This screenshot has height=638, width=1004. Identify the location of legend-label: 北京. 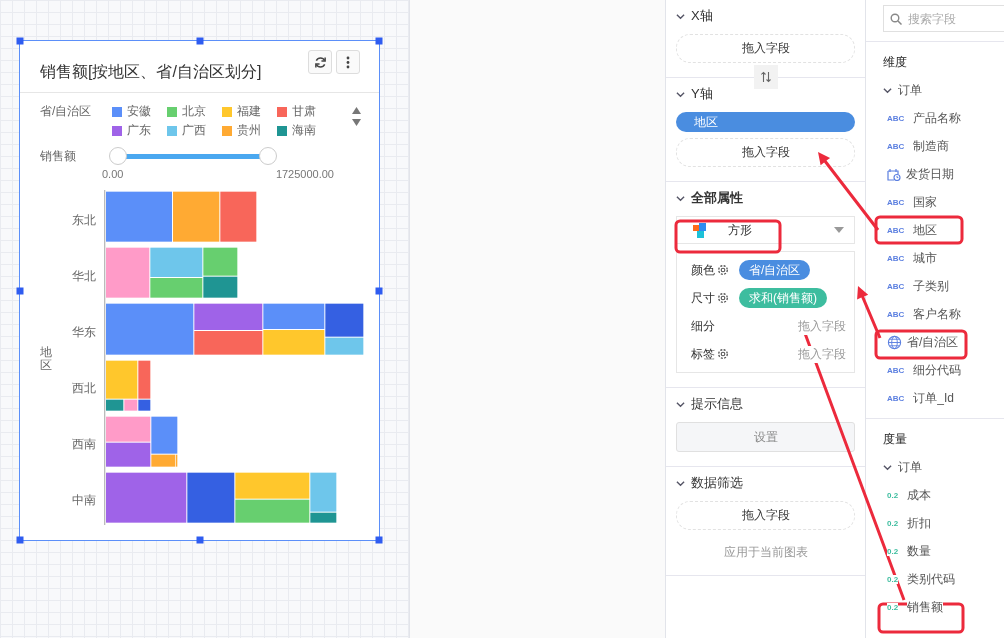
(194, 111).